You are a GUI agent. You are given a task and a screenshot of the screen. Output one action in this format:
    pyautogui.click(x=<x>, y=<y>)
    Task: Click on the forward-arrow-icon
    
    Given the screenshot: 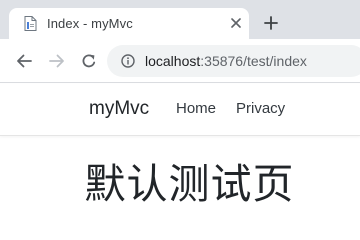 What is the action you would take?
    pyautogui.click(x=57, y=61)
    